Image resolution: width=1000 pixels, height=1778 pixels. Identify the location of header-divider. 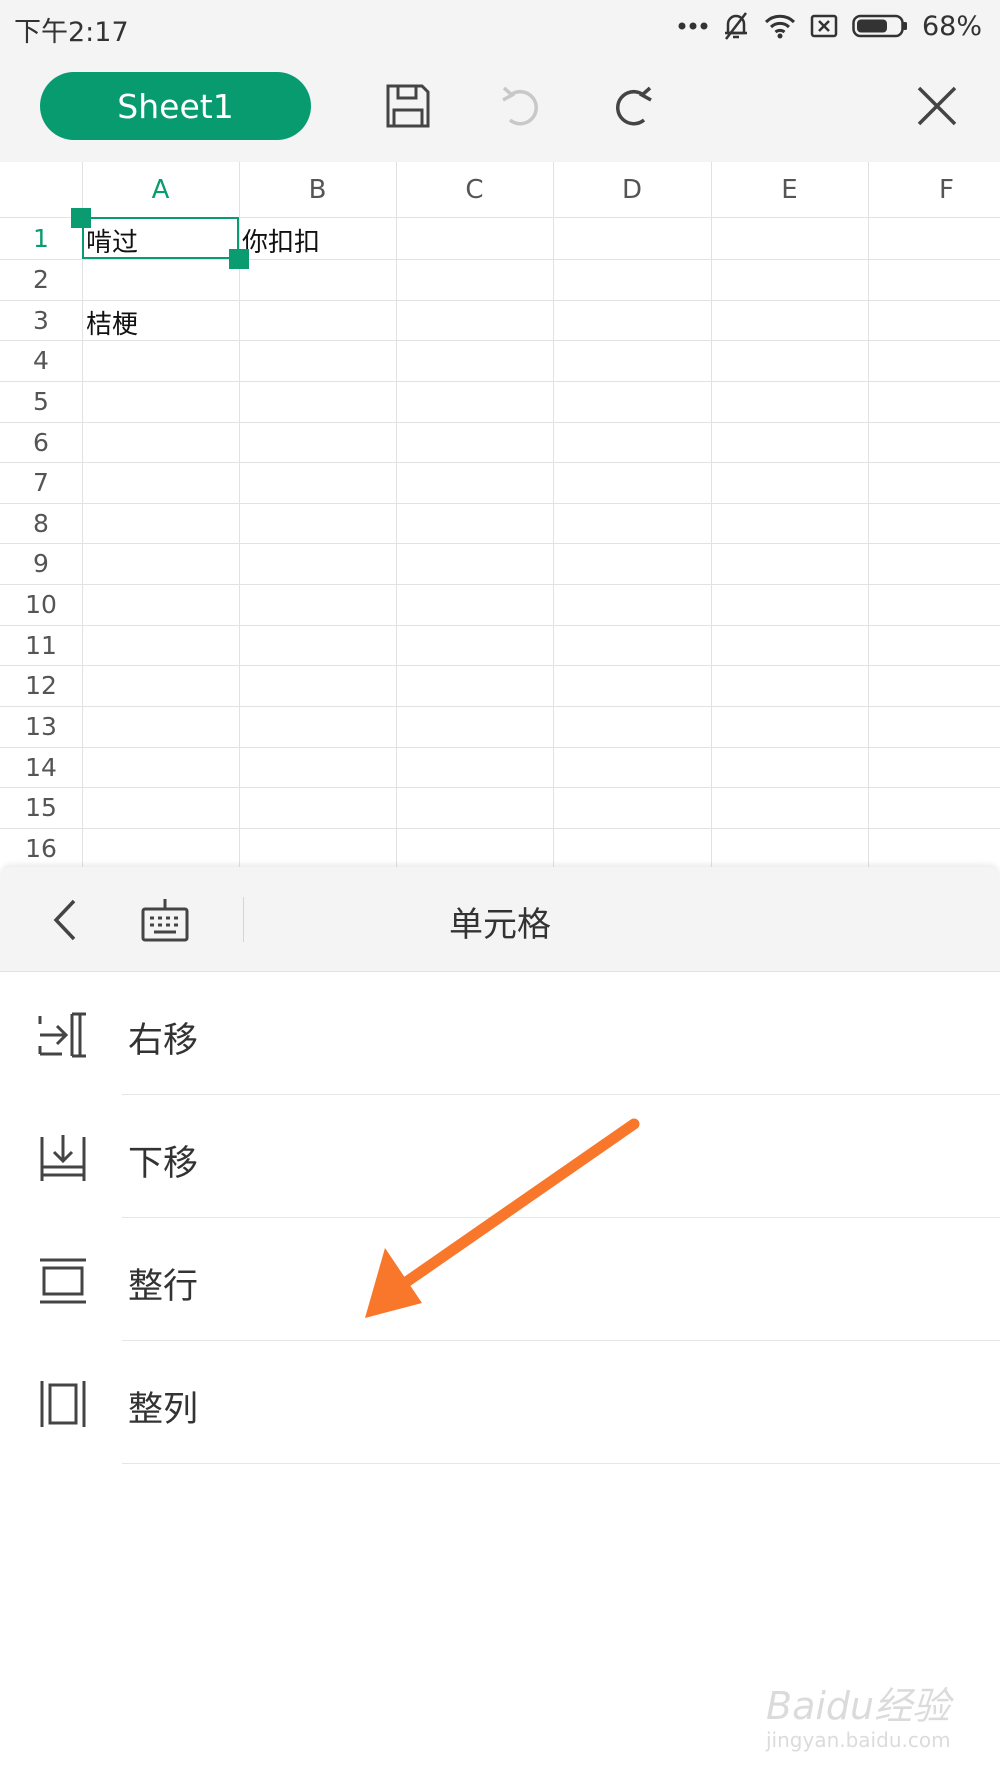
(243, 919).